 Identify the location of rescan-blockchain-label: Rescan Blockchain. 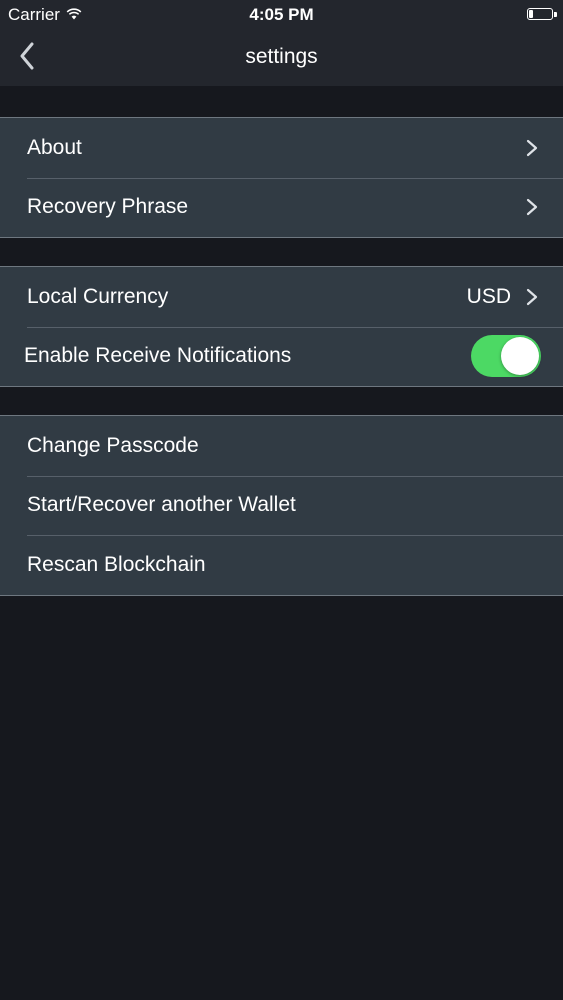
(116, 564).